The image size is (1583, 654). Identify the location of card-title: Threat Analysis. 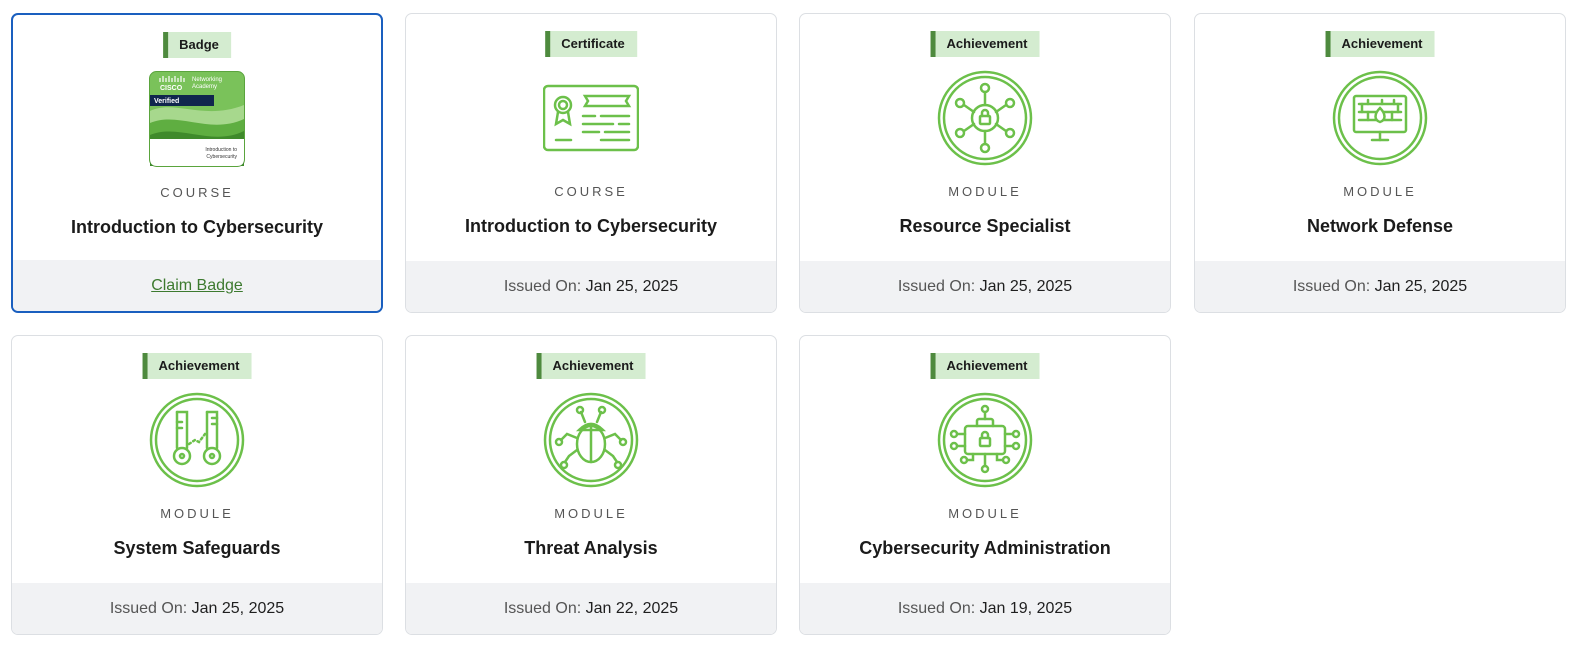
(591, 548).